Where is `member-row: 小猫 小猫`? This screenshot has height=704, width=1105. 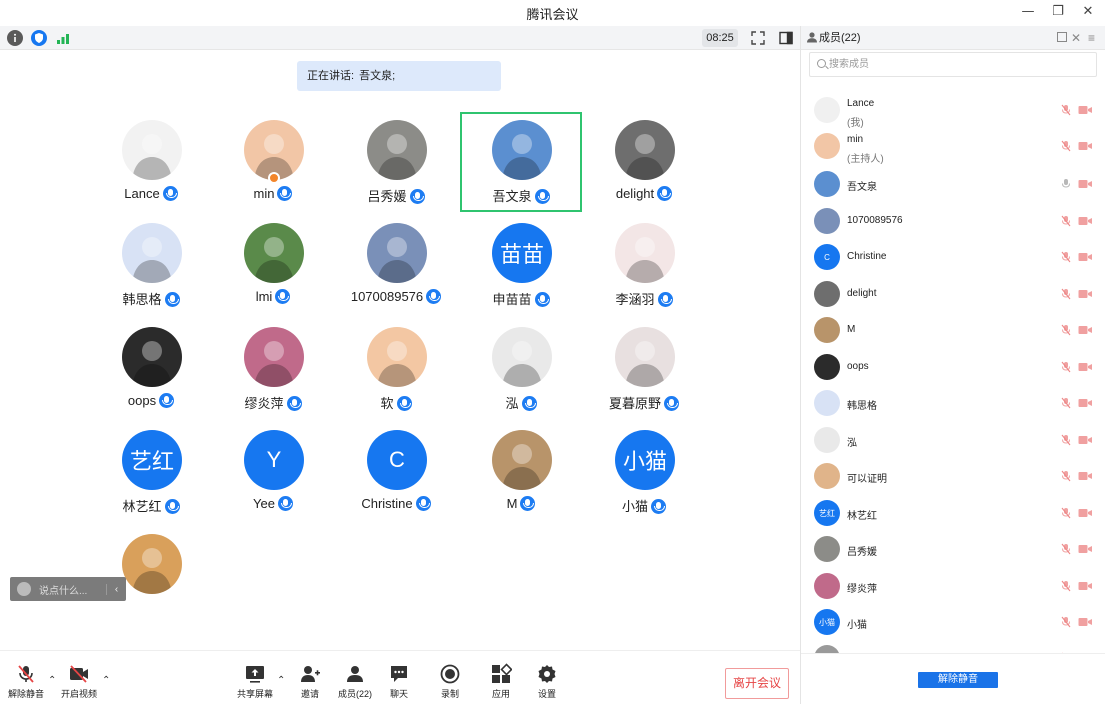 member-row: 小猫 小猫 is located at coordinates (953, 623).